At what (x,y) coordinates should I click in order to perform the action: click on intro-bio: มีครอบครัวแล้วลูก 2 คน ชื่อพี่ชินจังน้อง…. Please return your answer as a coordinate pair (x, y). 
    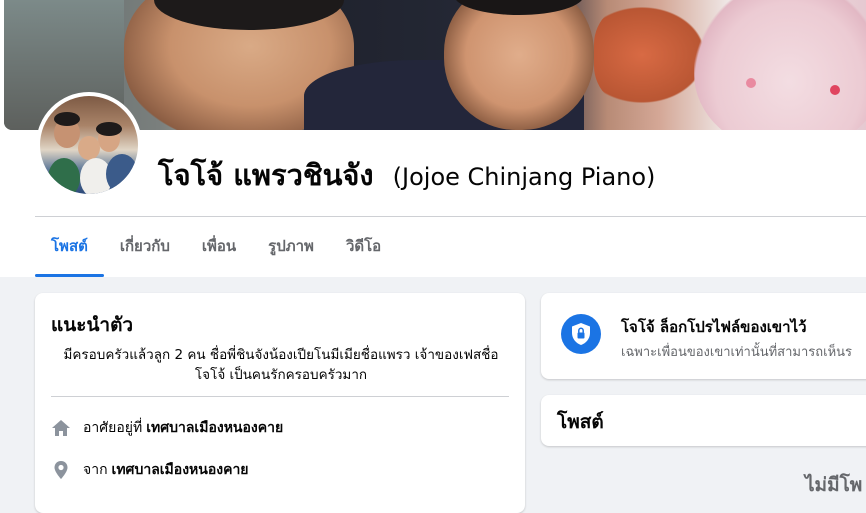
    Looking at the image, I should click on (281, 365).